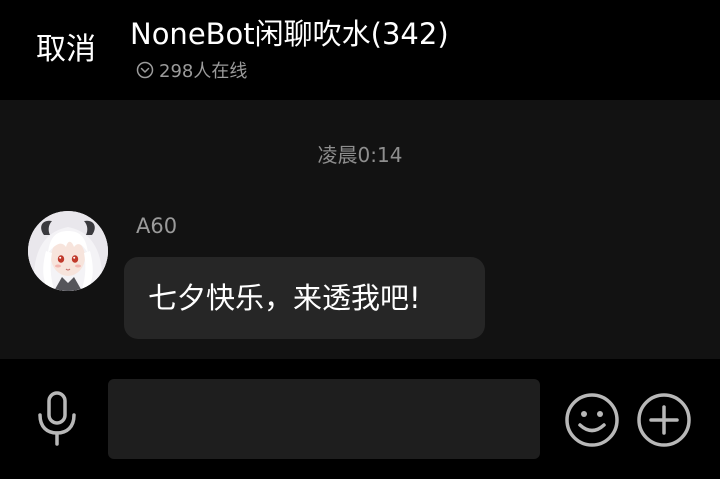 The image size is (720, 479). I want to click on smiley-icon, so click(592, 420).